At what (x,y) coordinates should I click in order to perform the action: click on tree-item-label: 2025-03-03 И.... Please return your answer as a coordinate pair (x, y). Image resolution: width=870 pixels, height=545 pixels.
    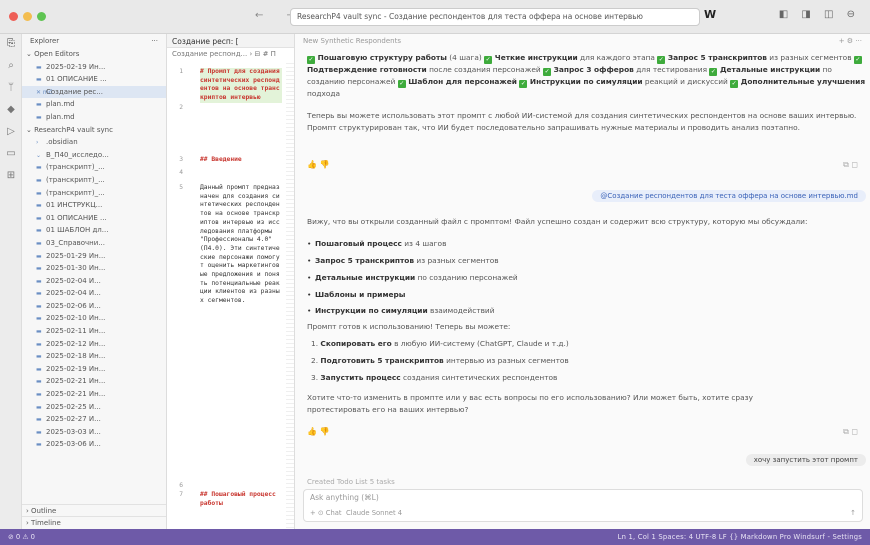
    Looking at the image, I should click on (73, 431).